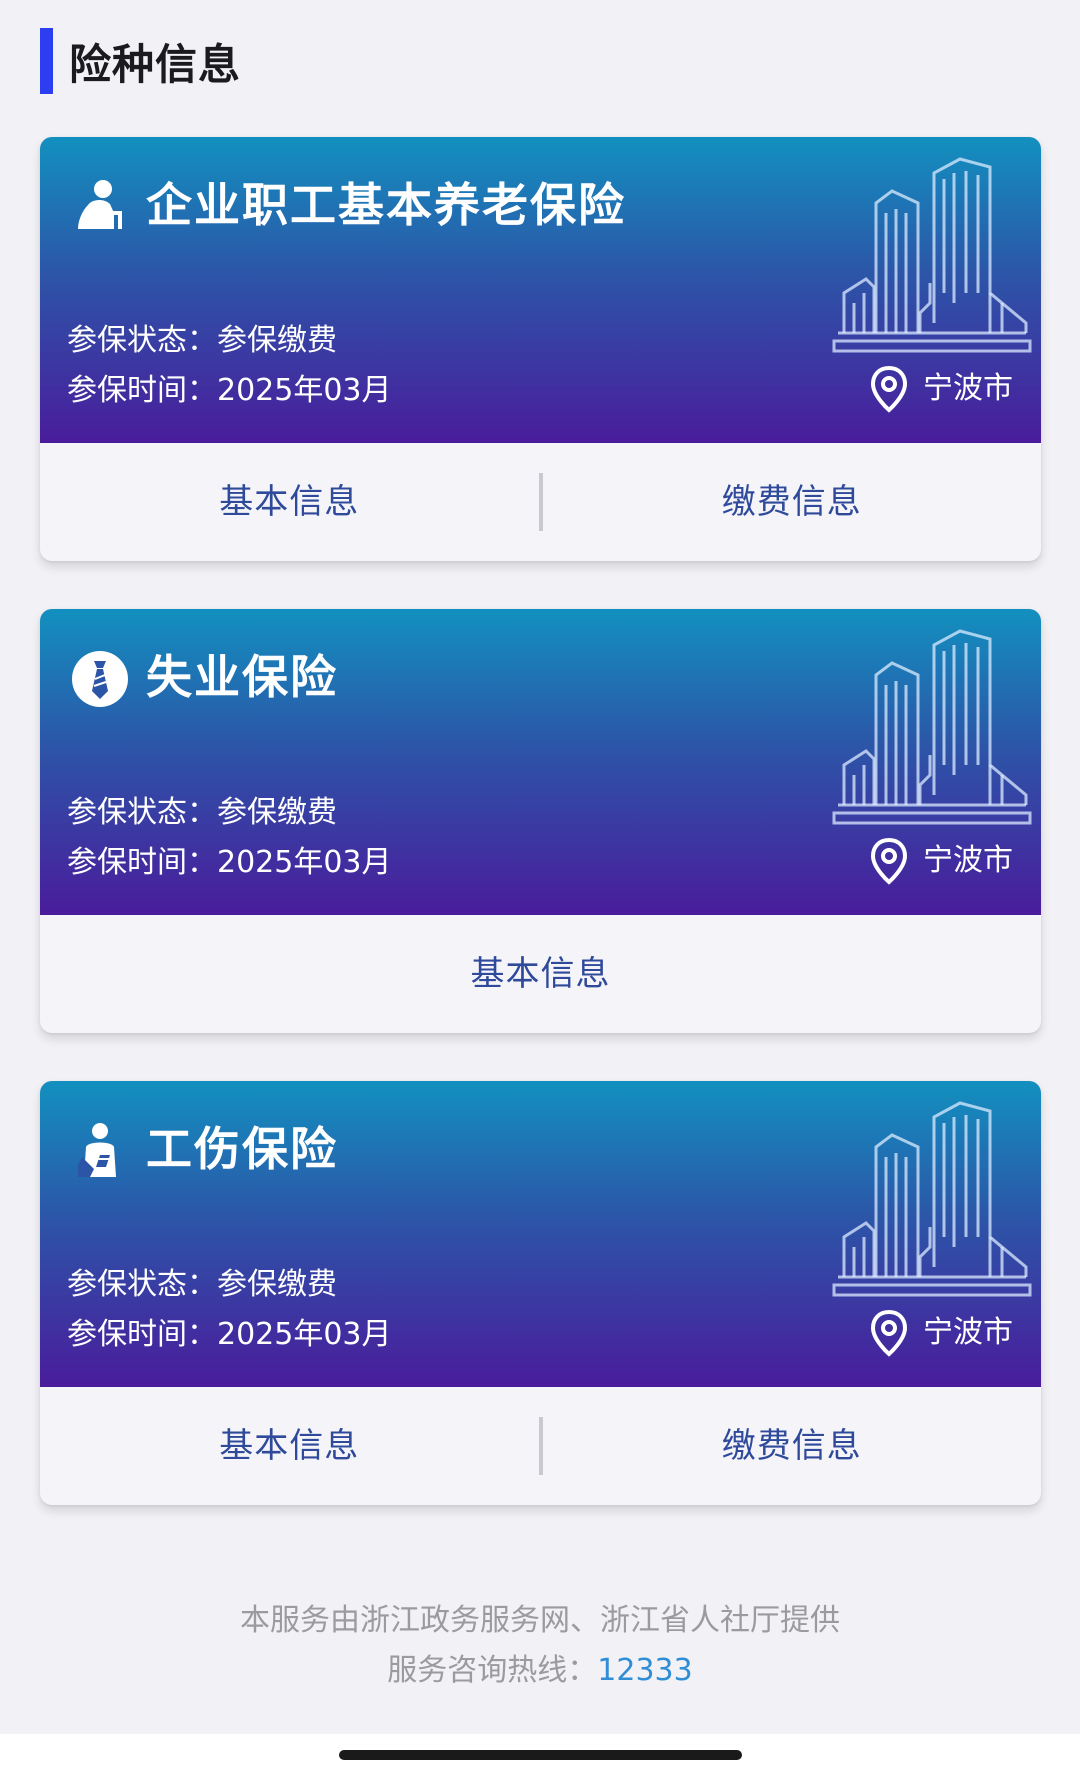 The width and height of the screenshot is (1080, 1776). I want to click on section-title: 险种信息, so click(155, 64).